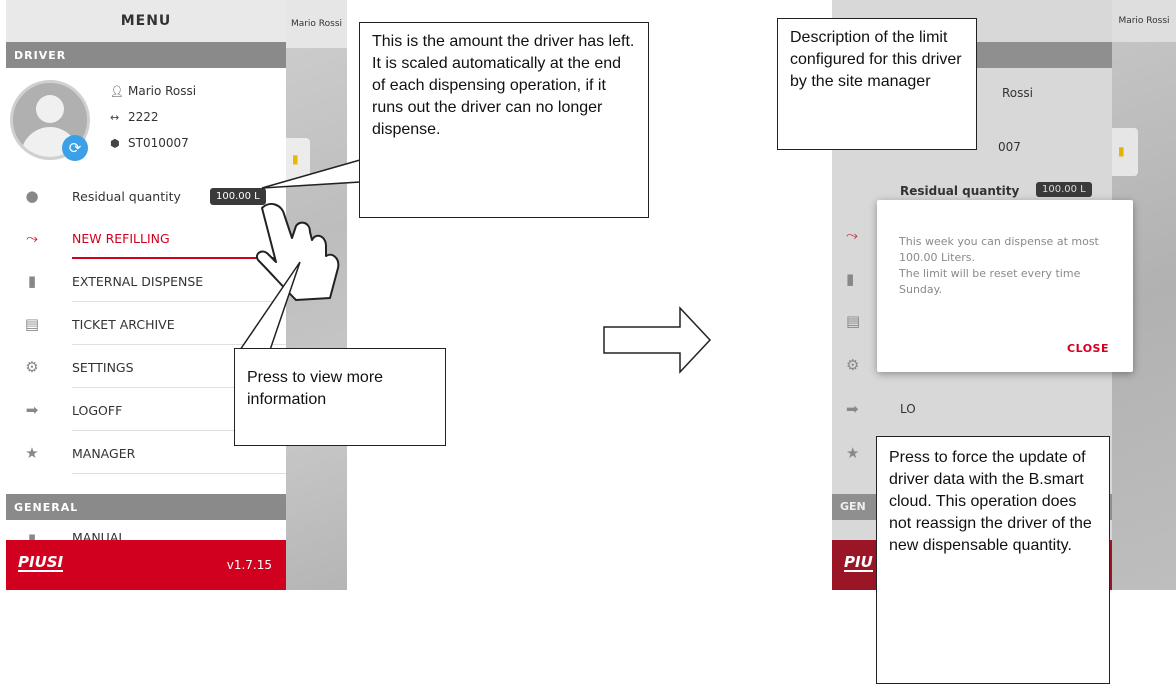 The width and height of the screenshot is (1176, 684). What do you see at coordinates (853, 365) in the screenshot?
I see `gear-icon: ⚙` at bounding box center [853, 365].